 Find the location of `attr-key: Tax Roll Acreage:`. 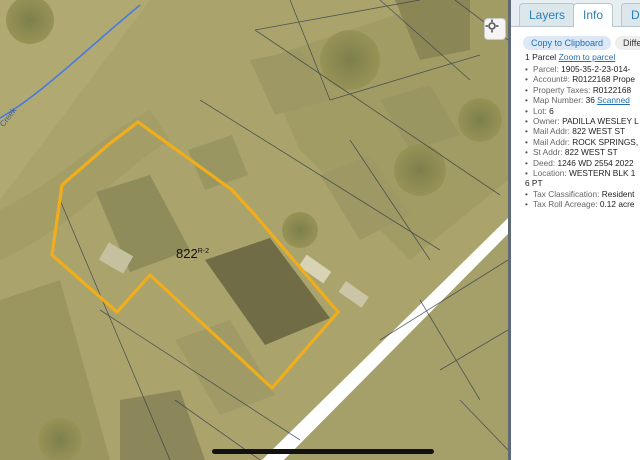

attr-key: Tax Roll Acreage: is located at coordinates (565, 204).